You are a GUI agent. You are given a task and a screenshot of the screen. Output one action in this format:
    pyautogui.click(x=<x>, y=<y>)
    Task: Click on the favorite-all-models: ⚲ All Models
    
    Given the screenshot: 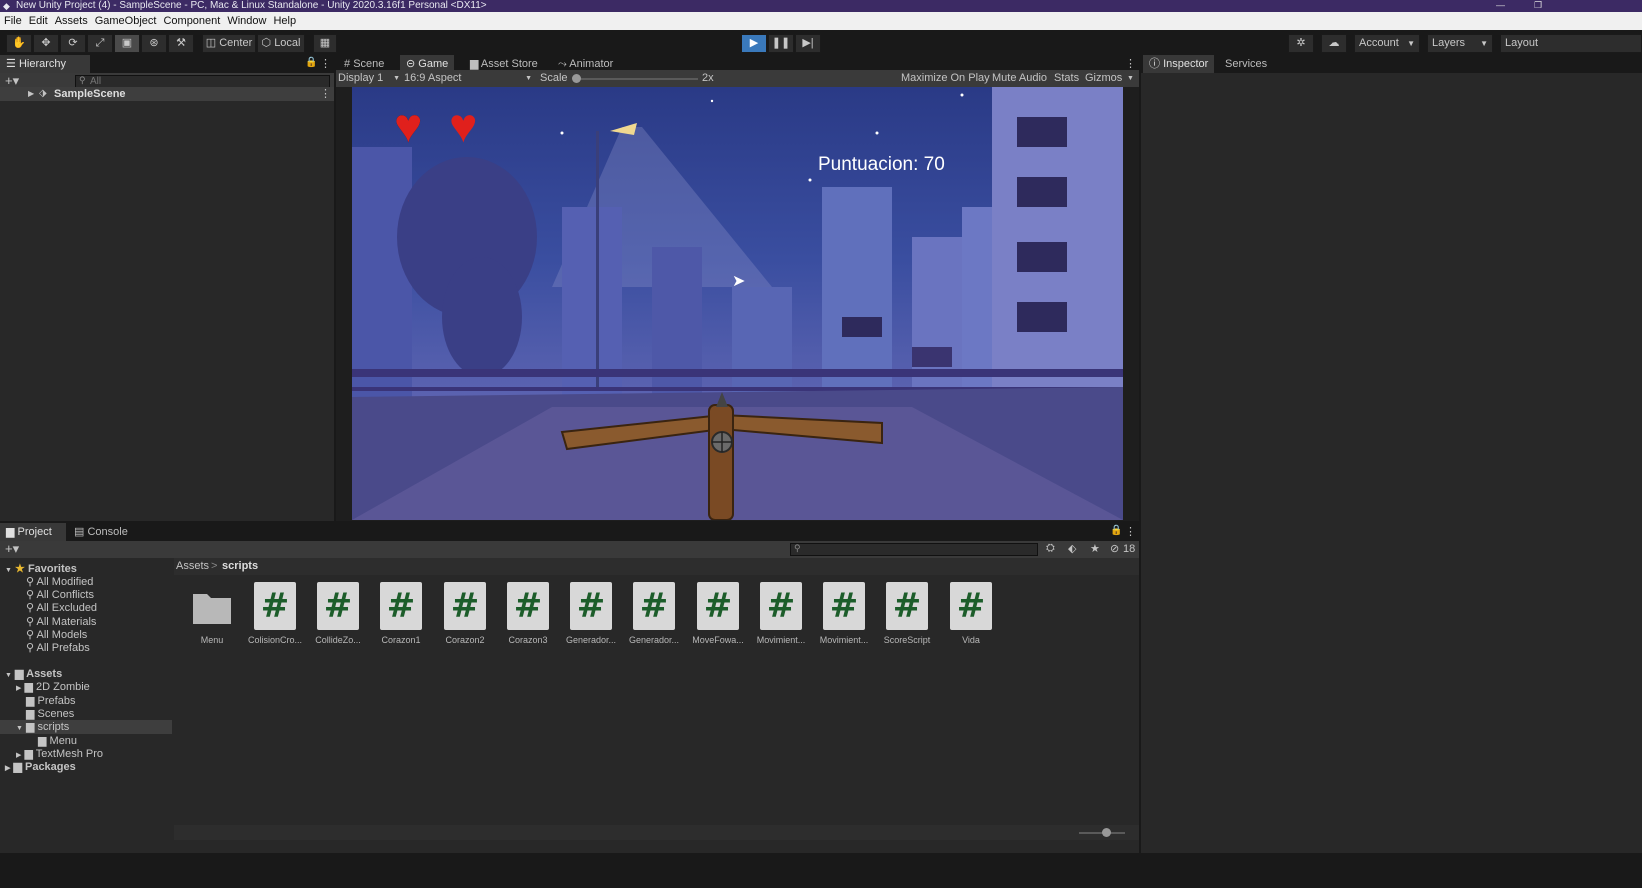 What is the action you would take?
    pyautogui.click(x=56, y=635)
    